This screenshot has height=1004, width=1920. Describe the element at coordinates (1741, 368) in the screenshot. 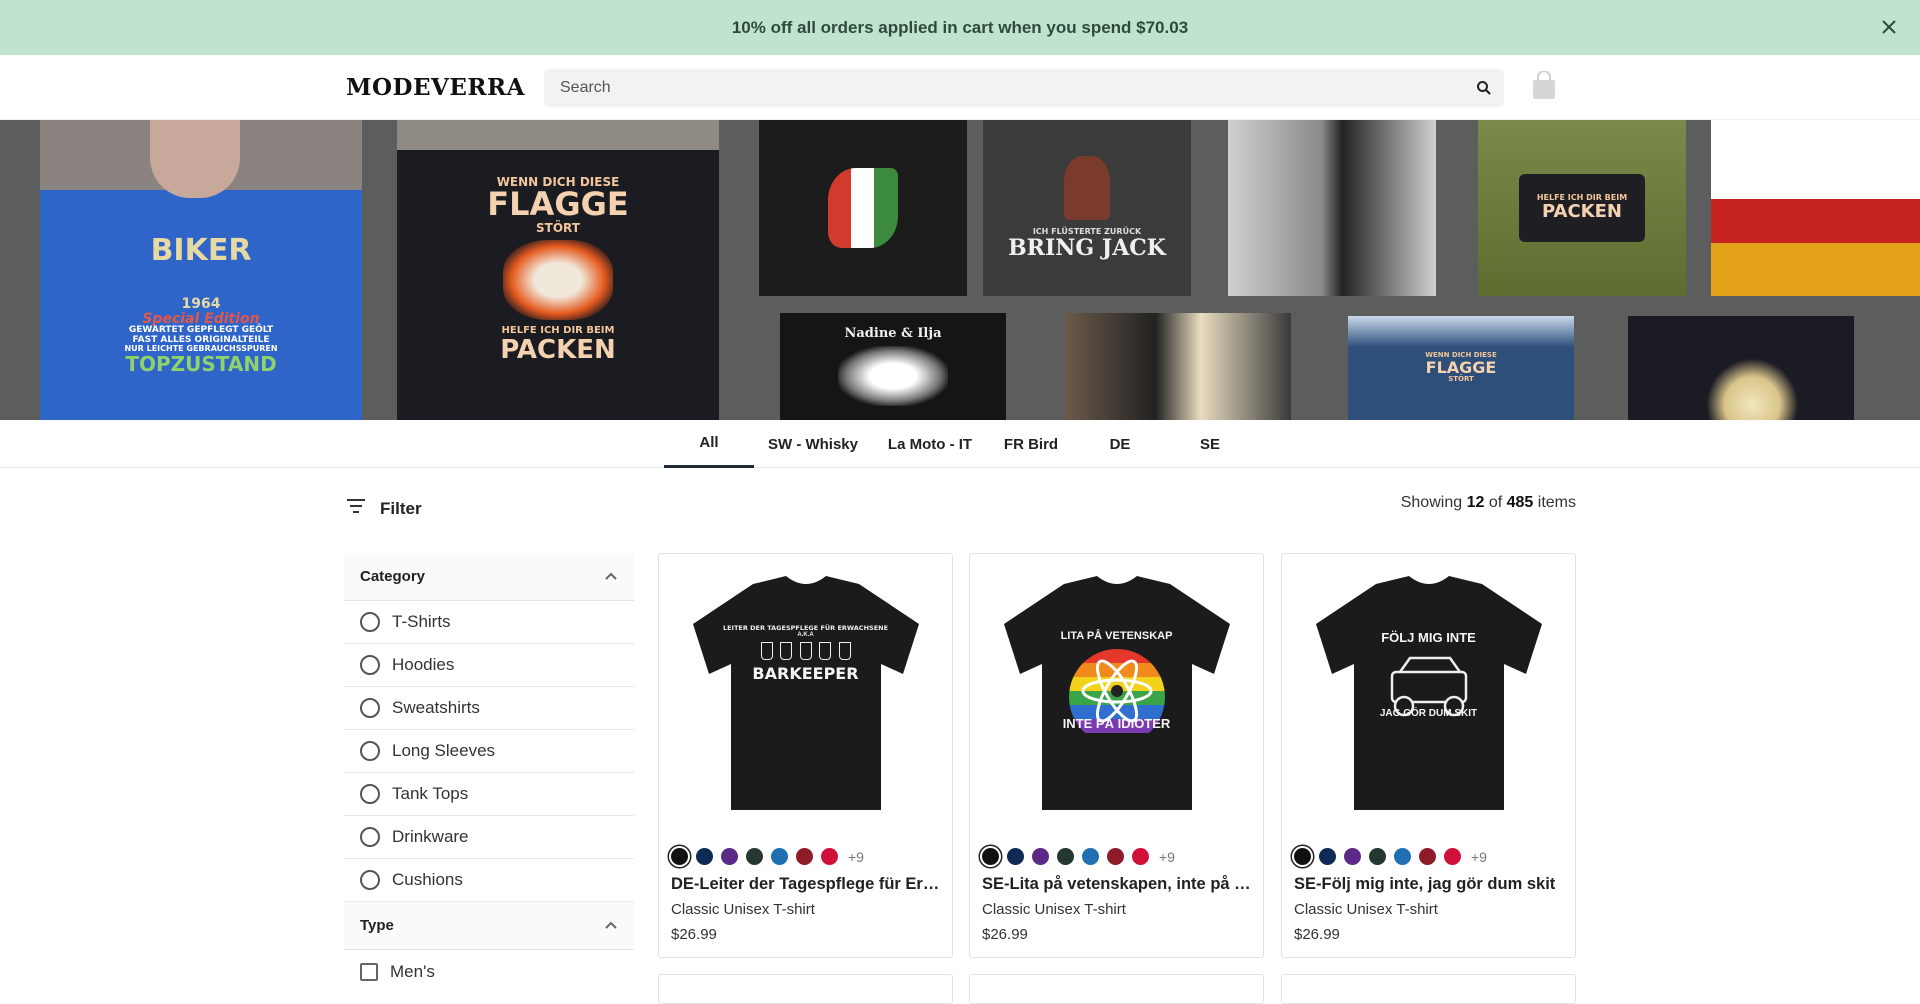

I see `hero-image-moon-shirt` at that location.